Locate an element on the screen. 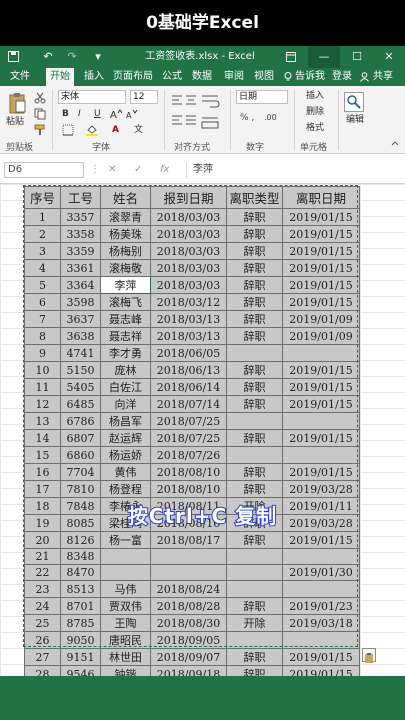 This screenshot has height=720, width=405. table-cell: 10 is located at coordinates (42, 370).